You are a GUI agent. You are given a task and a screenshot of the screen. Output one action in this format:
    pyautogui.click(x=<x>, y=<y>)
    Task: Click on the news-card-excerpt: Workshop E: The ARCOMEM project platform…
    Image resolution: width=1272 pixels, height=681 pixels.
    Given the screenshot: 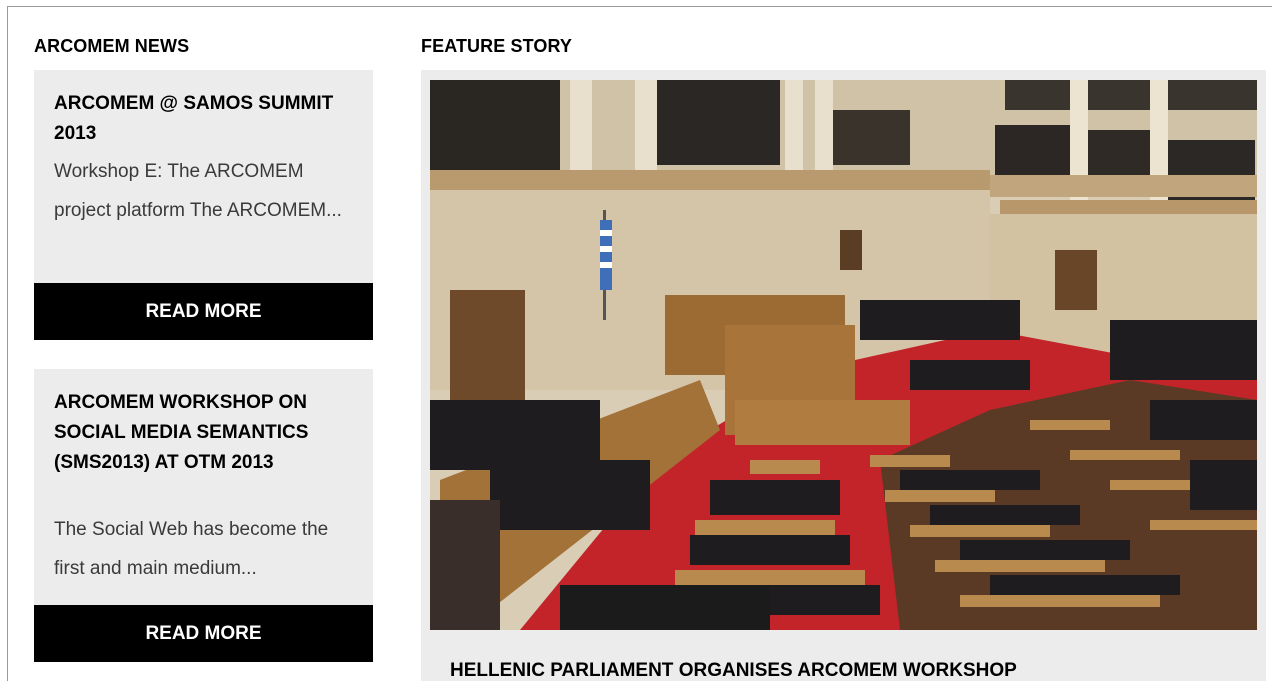 What is the action you would take?
    pyautogui.click(x=198, y=191)
    